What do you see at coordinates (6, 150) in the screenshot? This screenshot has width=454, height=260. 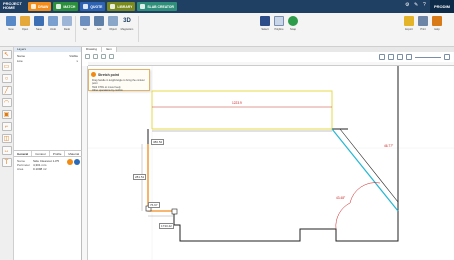 I see `dimension-tool-icon: ↔` at bounding box center [6, 150].